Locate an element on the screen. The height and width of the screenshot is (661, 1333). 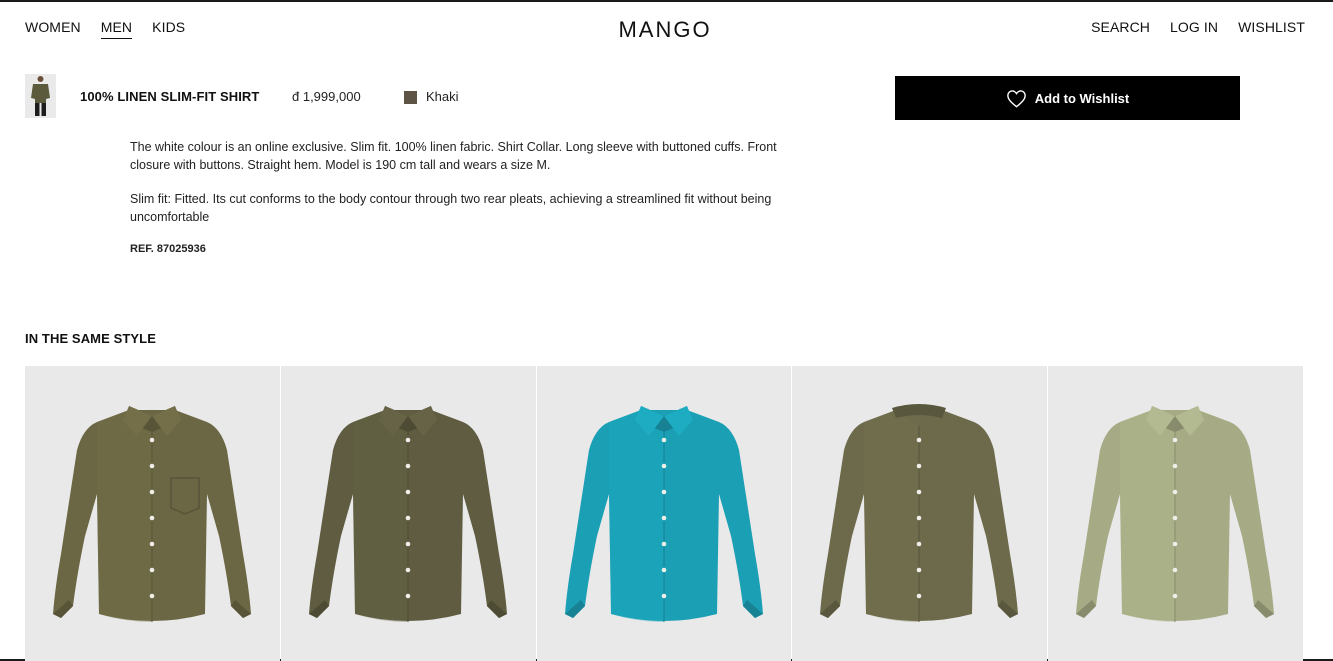
product-price: đ 1,999,000 is located at coordinates (326, 96).